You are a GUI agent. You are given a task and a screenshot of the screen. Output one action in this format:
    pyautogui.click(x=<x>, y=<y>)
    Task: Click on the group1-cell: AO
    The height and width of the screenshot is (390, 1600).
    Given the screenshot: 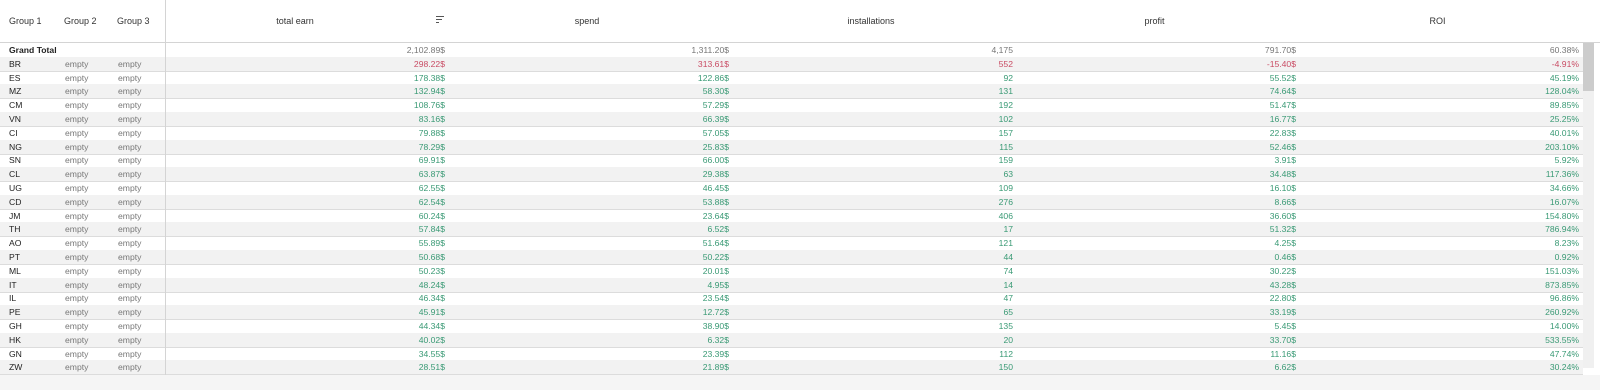 What is the action you would take?
    pyautogui.click(x=15, y=243)
    